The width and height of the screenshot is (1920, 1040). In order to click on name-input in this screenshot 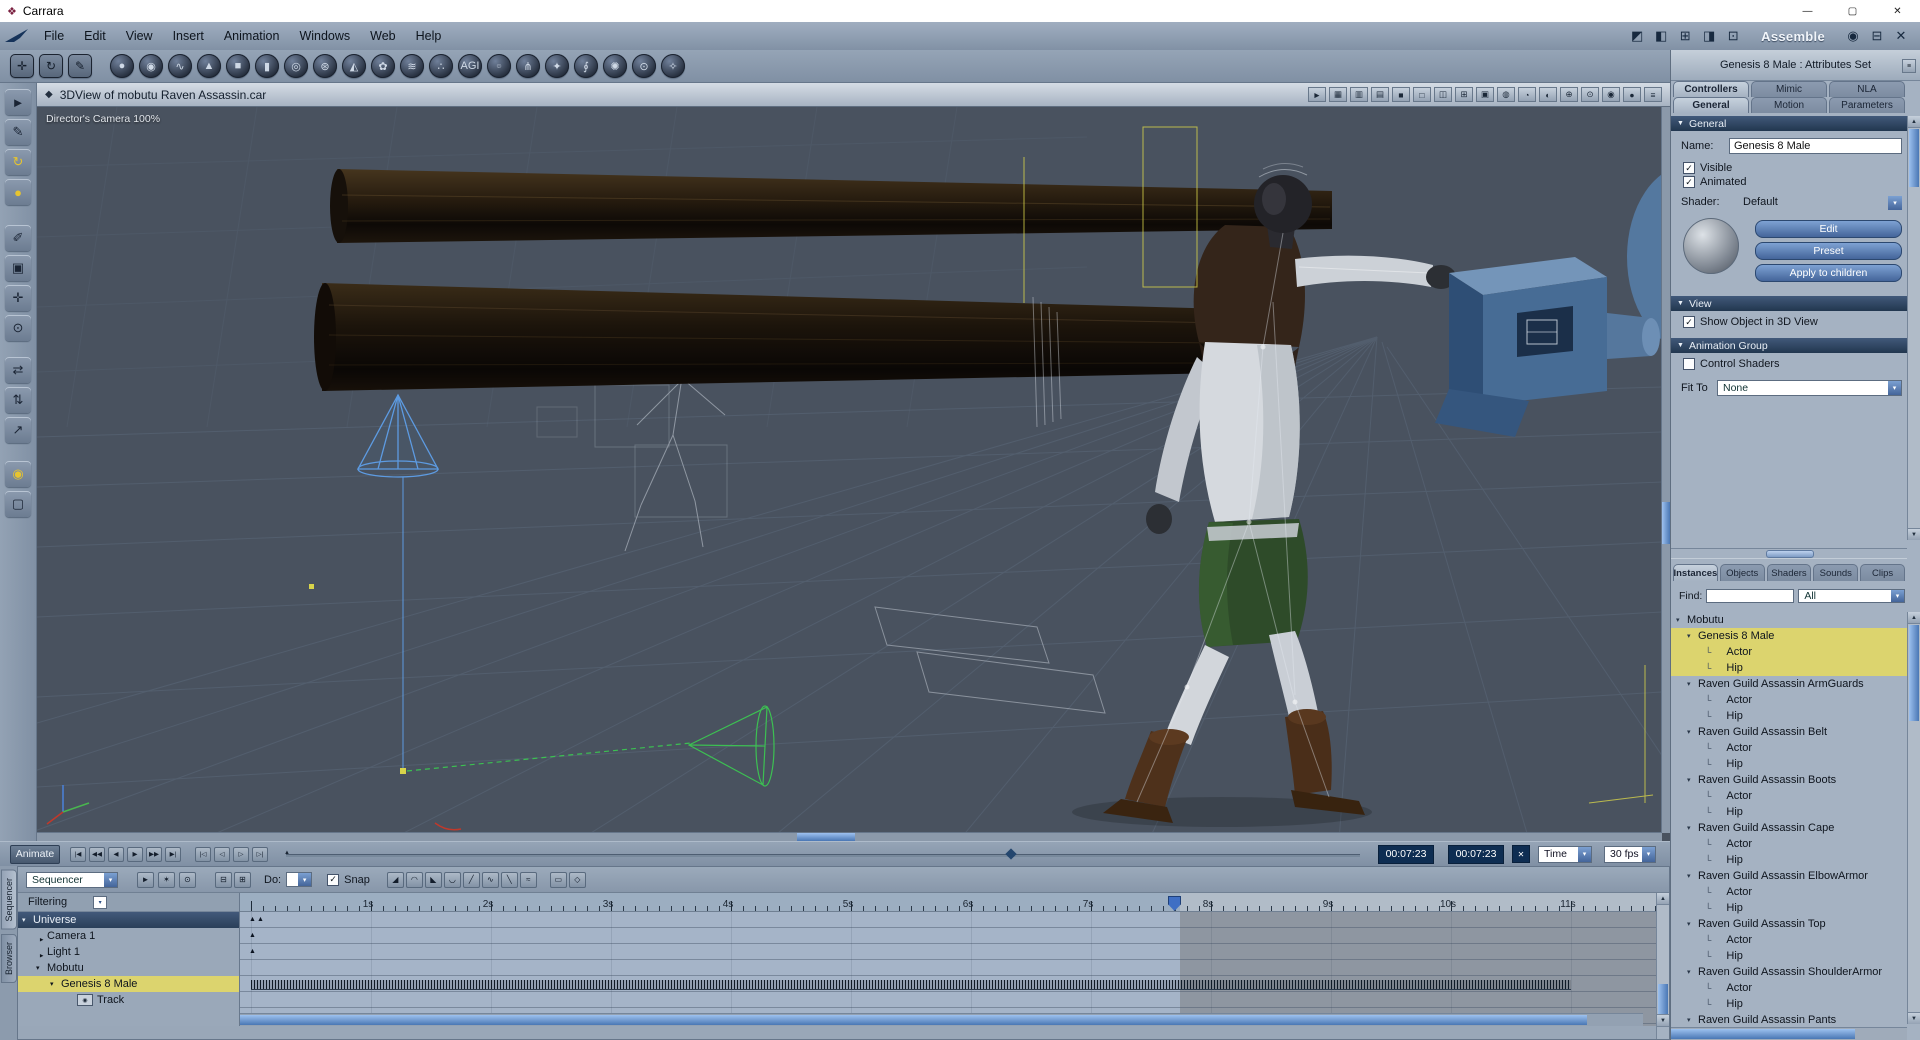, I will do `click(1815, 146)`.